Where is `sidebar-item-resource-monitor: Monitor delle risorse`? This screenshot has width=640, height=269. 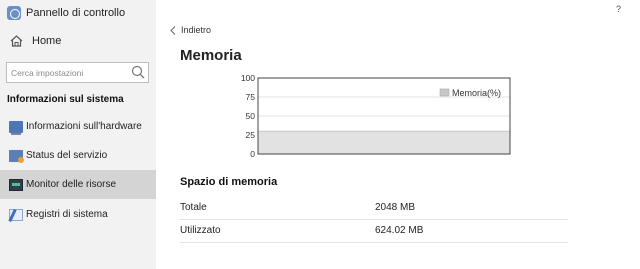
sidebar-item-resource-monitor: Monitor delle risorse is located at coordinates (78, 184).